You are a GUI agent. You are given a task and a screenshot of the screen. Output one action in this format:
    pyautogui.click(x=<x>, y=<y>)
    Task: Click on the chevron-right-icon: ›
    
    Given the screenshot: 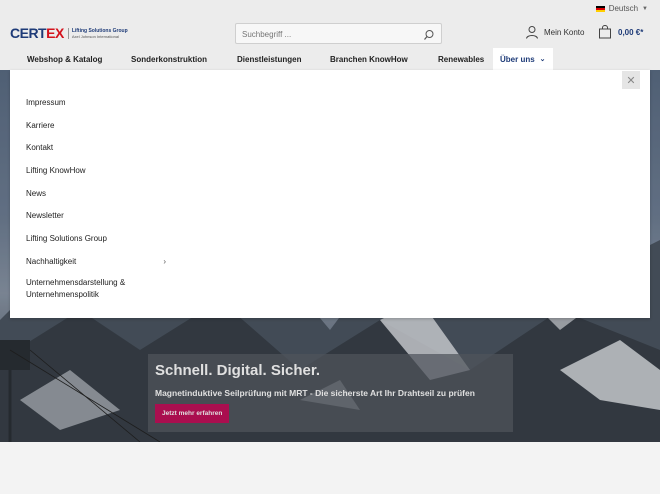 What is the action you would take?
    pyautogui.click(x=164, y=261)
    